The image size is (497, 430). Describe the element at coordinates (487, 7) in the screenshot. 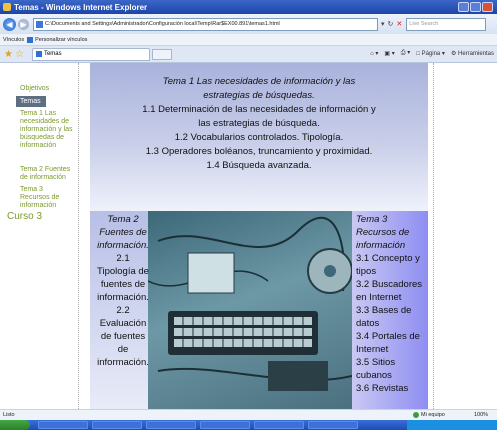

I see `close-button` at that location.